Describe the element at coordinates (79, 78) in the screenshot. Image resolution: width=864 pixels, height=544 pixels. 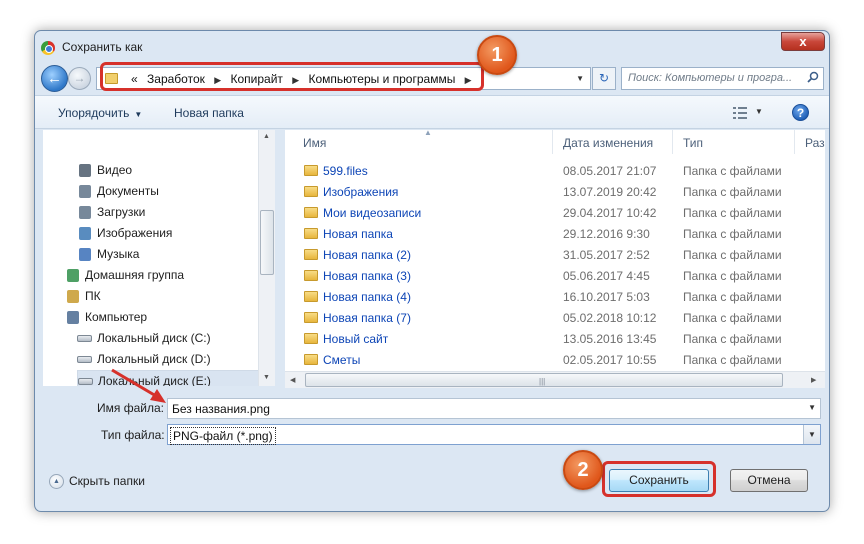
I see `forward-button: →` at that location.